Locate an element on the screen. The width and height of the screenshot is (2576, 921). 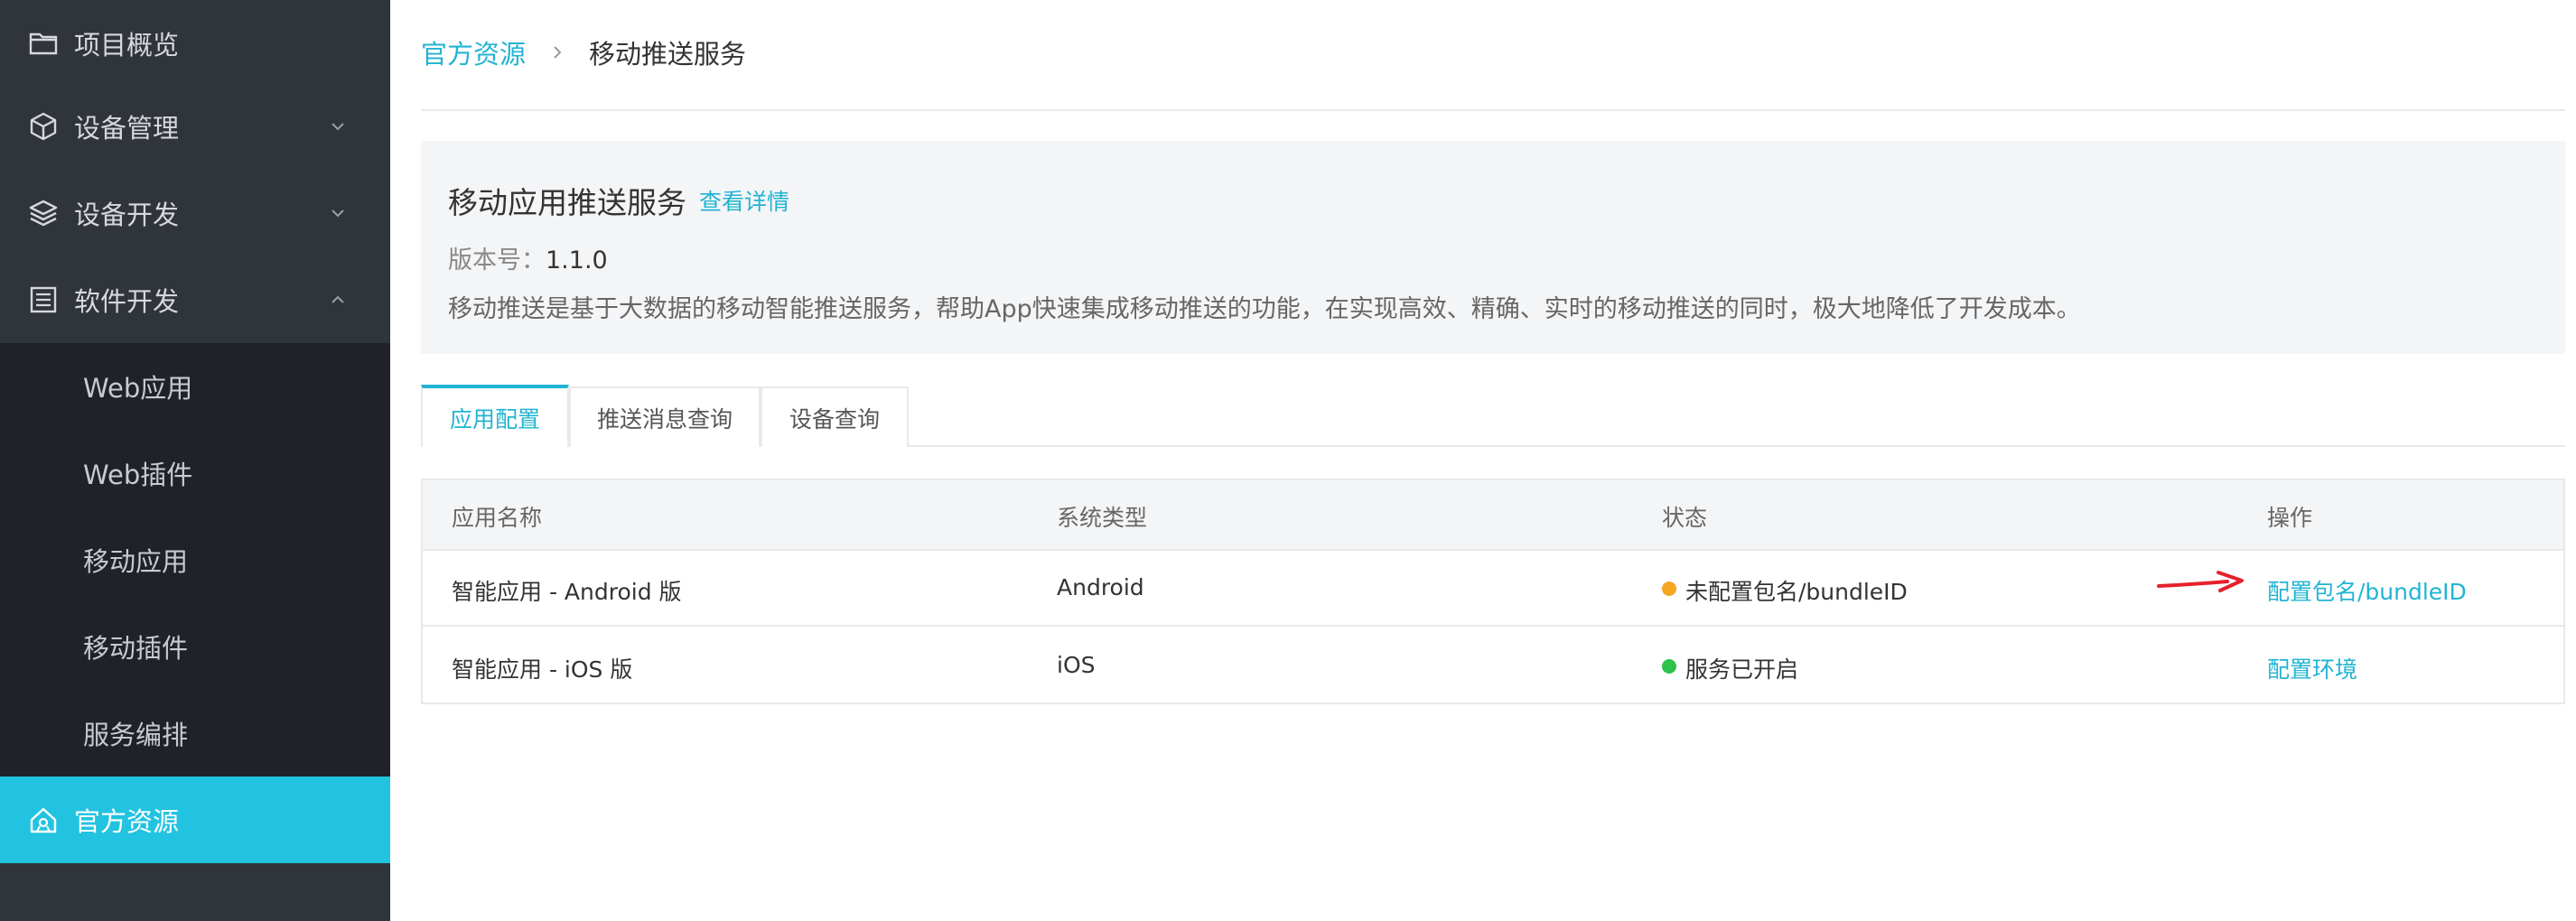
status-dot-success is located at coordinates (1669, 666).